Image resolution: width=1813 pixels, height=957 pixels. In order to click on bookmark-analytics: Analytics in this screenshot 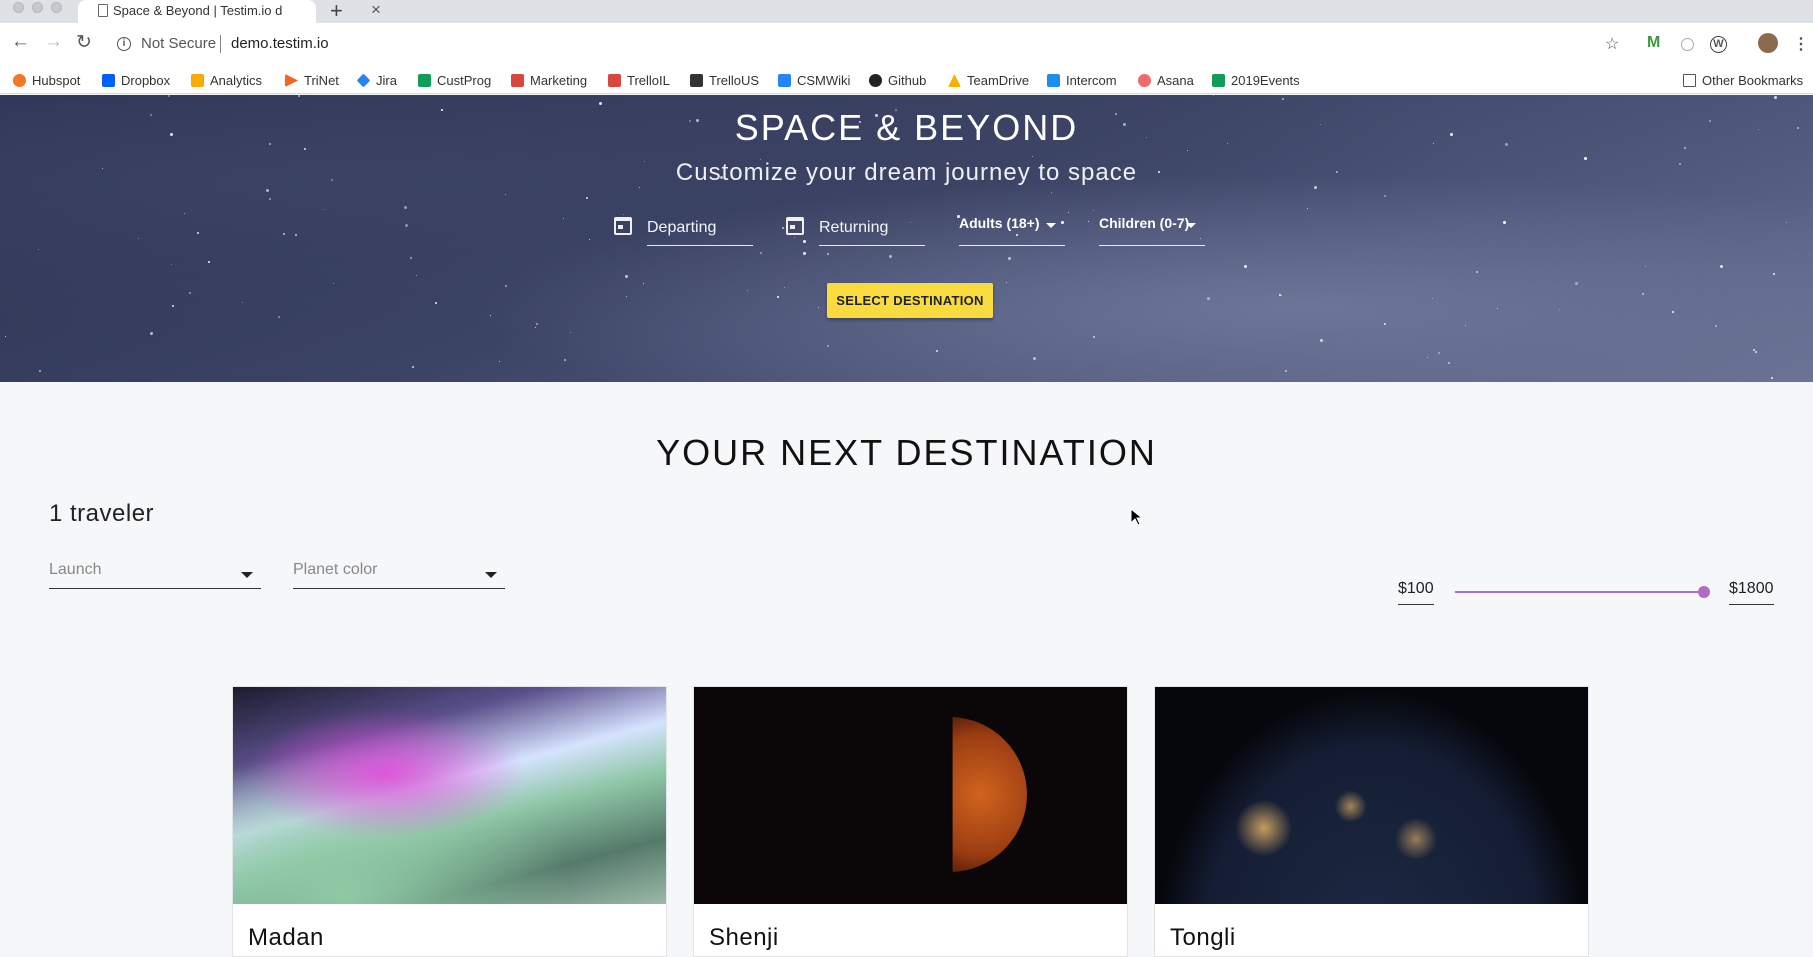, I will do `click(226, 80)`.